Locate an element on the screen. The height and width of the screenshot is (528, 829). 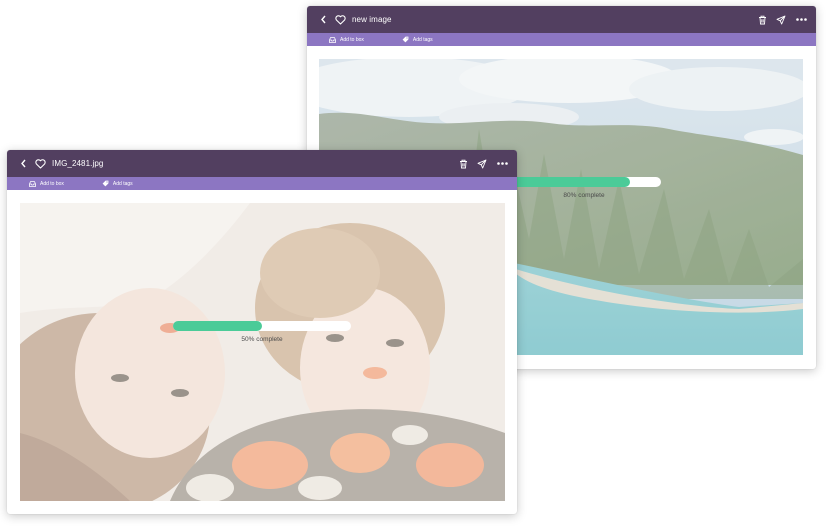
progress-label: 50% complete is located at coordinates (262, 339).